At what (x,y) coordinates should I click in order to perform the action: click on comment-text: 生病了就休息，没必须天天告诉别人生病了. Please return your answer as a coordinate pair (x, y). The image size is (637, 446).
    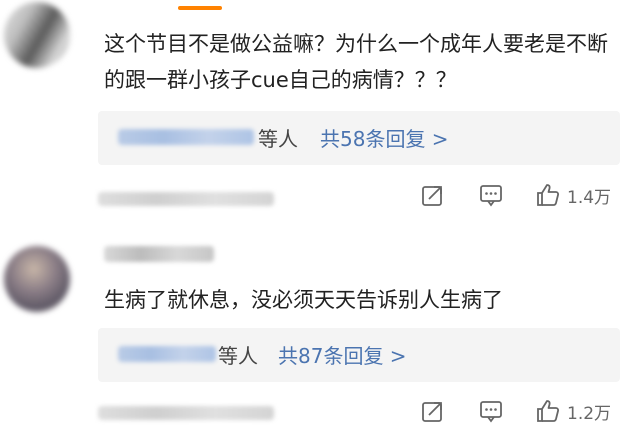
    Looking at the image, I should click on (303, 300).